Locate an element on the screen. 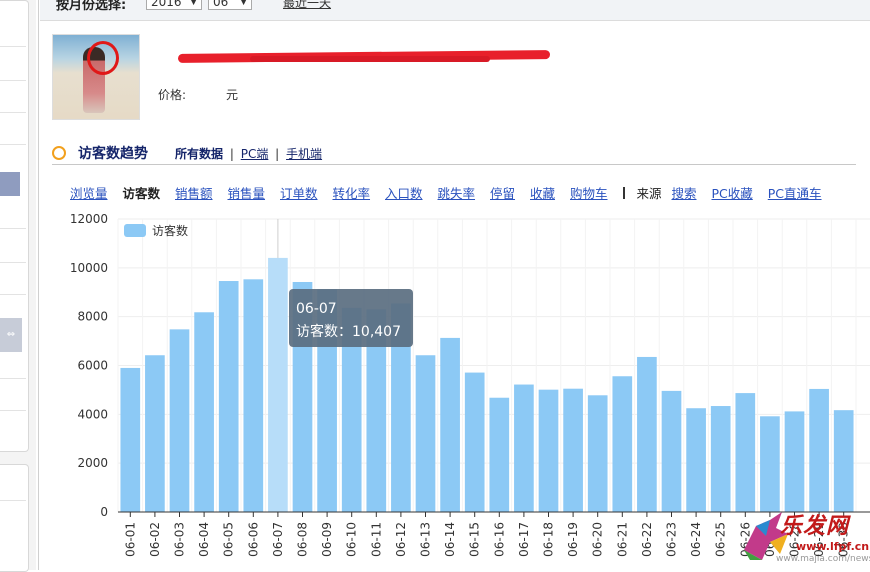 Image resolution: width=870 pixels, height=572 pixels. x-tick-label: 06-20 is located at coordinates (598, 539).